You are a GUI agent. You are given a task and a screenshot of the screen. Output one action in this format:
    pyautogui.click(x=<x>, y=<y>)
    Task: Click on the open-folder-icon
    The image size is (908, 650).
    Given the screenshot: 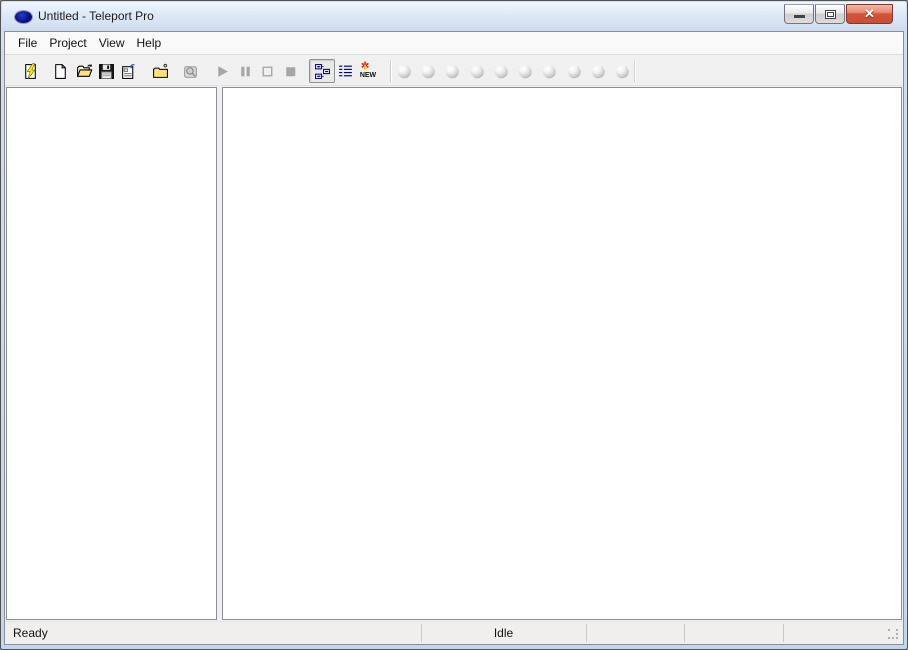 What is the action you would take?
    pyautogui.click(x=84, y=70)
    